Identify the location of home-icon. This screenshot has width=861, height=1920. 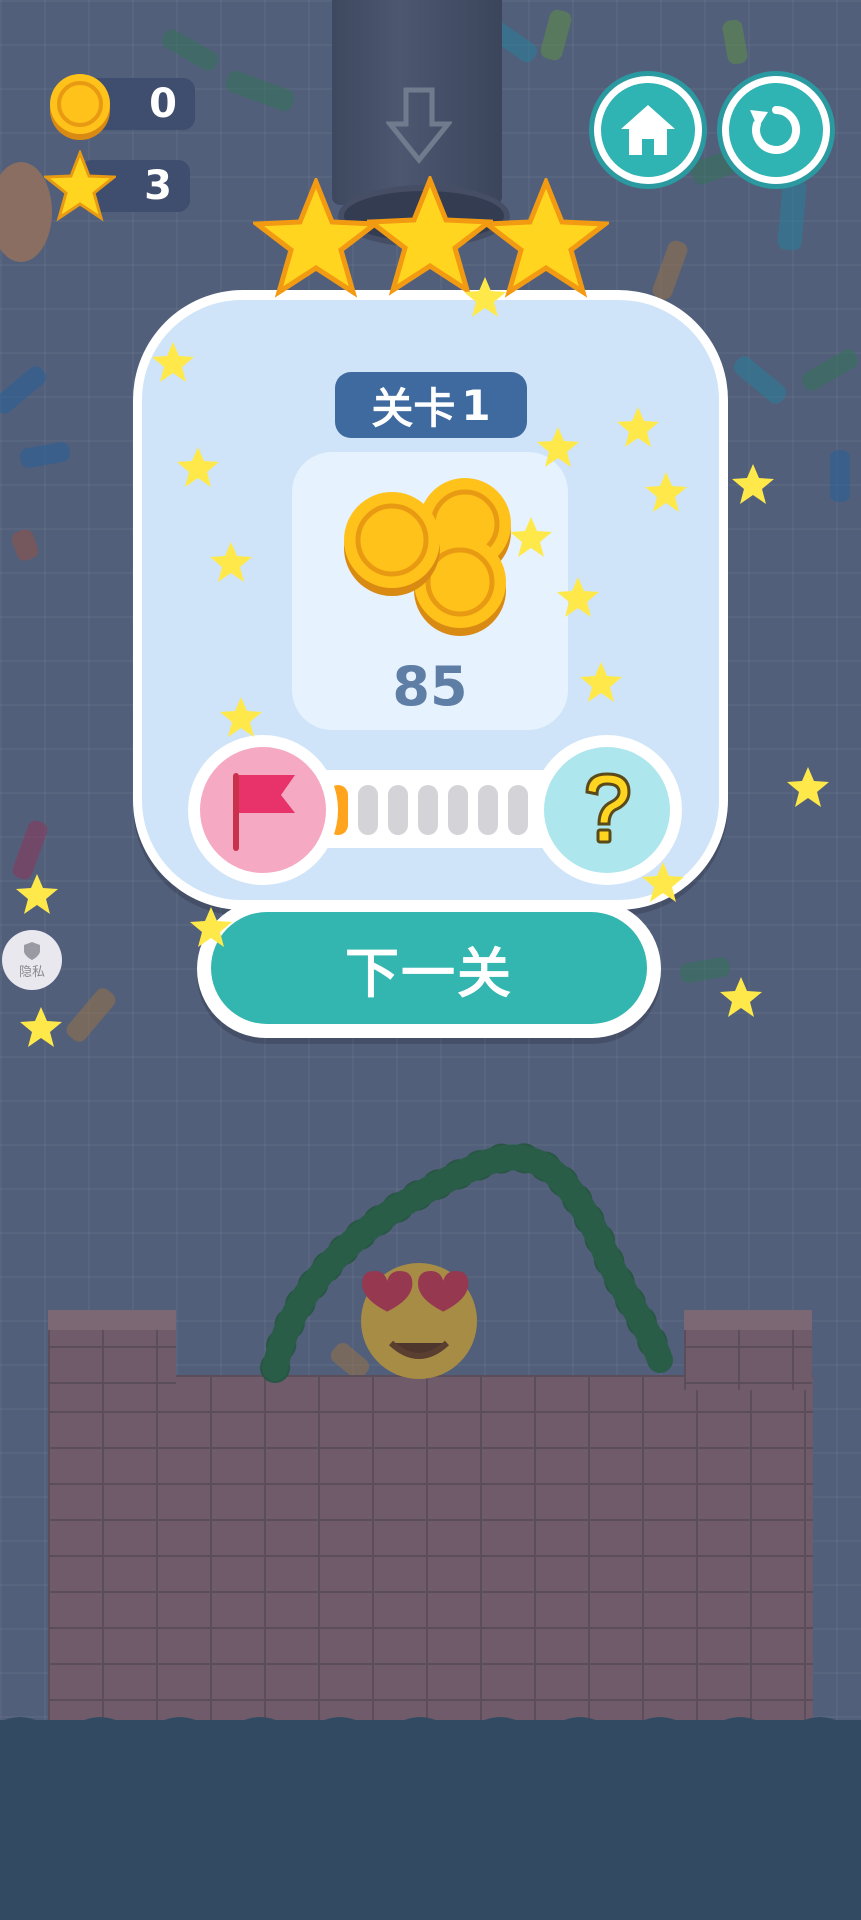
(648, 130).